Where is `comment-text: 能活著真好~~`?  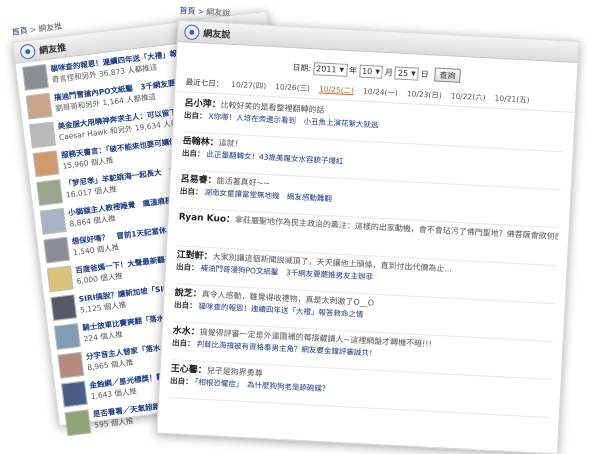
comment-text: 能活著真好~~ is located at coordinates (243, 182).